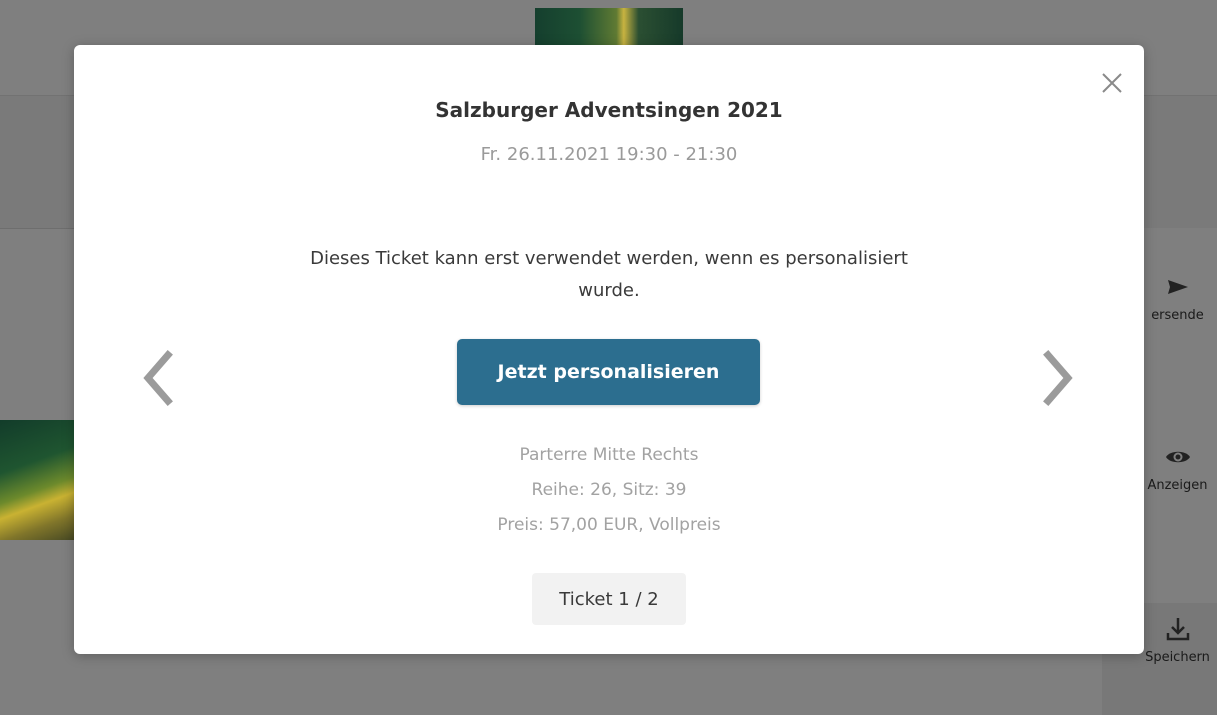 The height and width of the screenshot is (715, 1217). Describe the element at coordinates (1177, 315) in the screenshot. I see `send-ticket-label: ersende` at that location.